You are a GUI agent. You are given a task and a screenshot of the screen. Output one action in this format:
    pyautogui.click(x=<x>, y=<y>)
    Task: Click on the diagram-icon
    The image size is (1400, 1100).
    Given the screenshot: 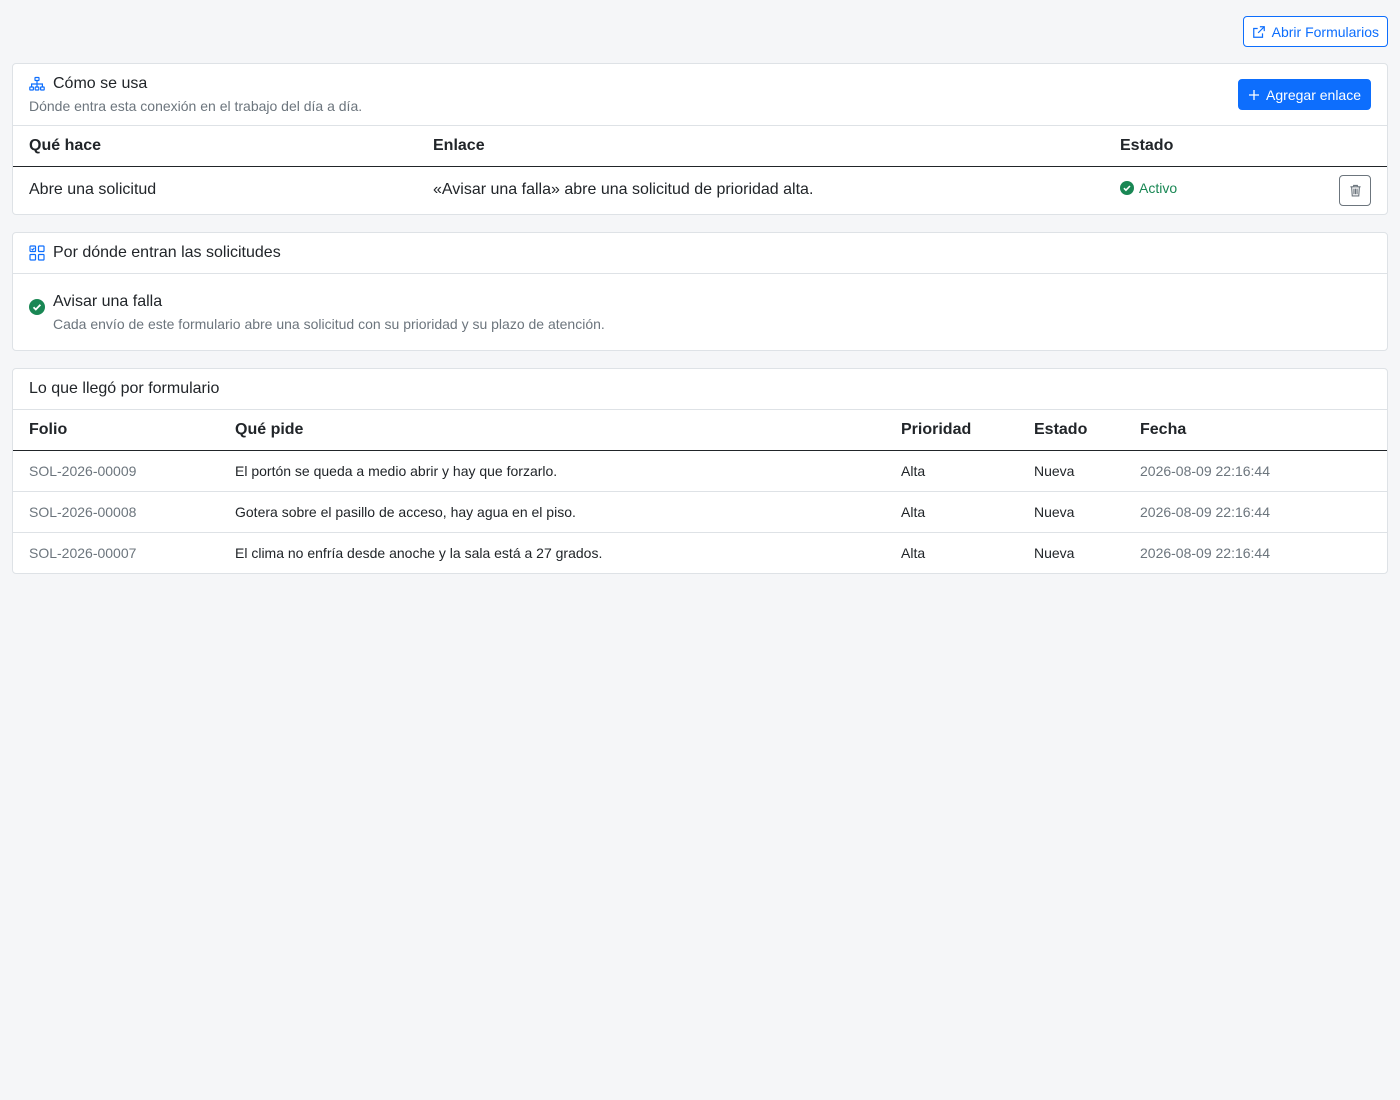 What is the action you would take?
    pyautogui.click(x=37, y=83)
    